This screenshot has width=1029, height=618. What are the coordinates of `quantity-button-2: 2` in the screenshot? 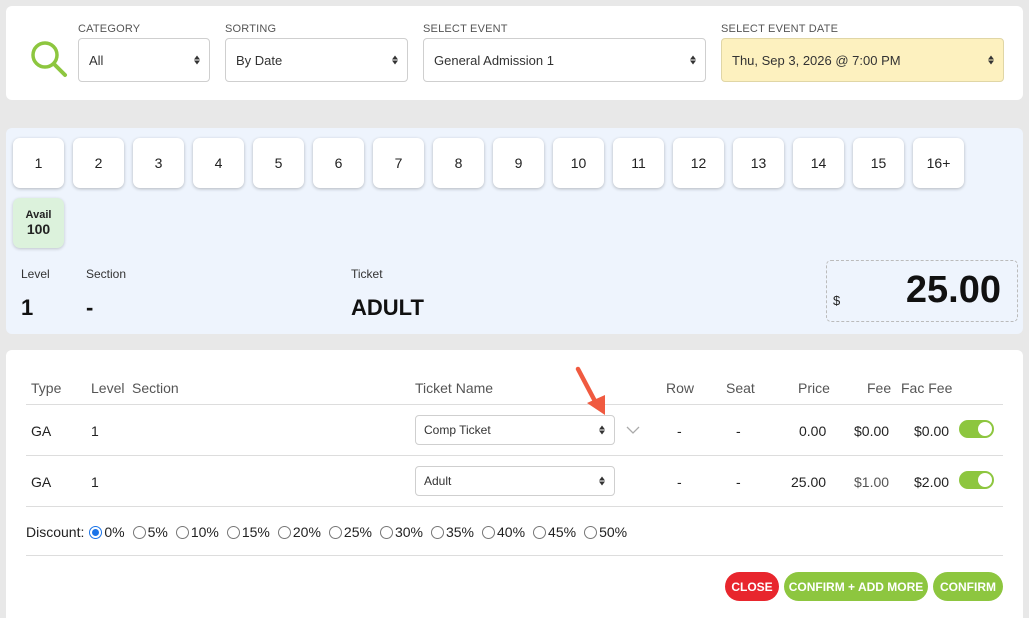 It's located at (98, 163).